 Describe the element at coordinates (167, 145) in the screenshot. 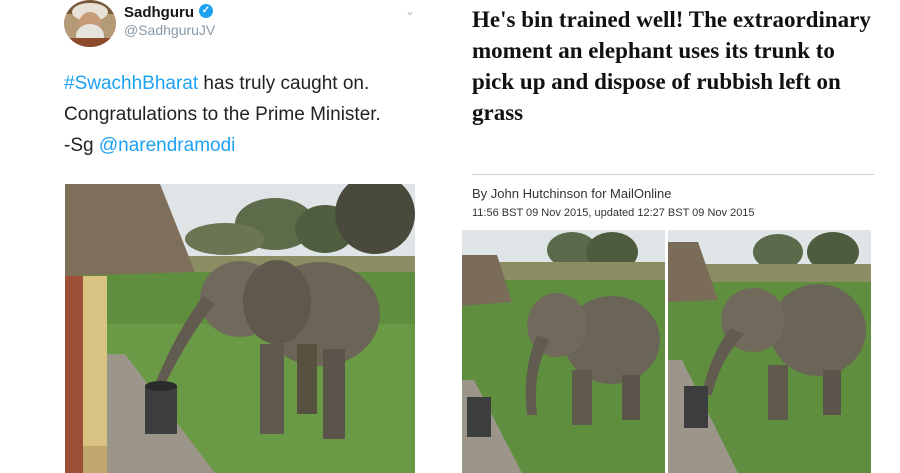

I see `mention-link: @narendramodi` at that location.